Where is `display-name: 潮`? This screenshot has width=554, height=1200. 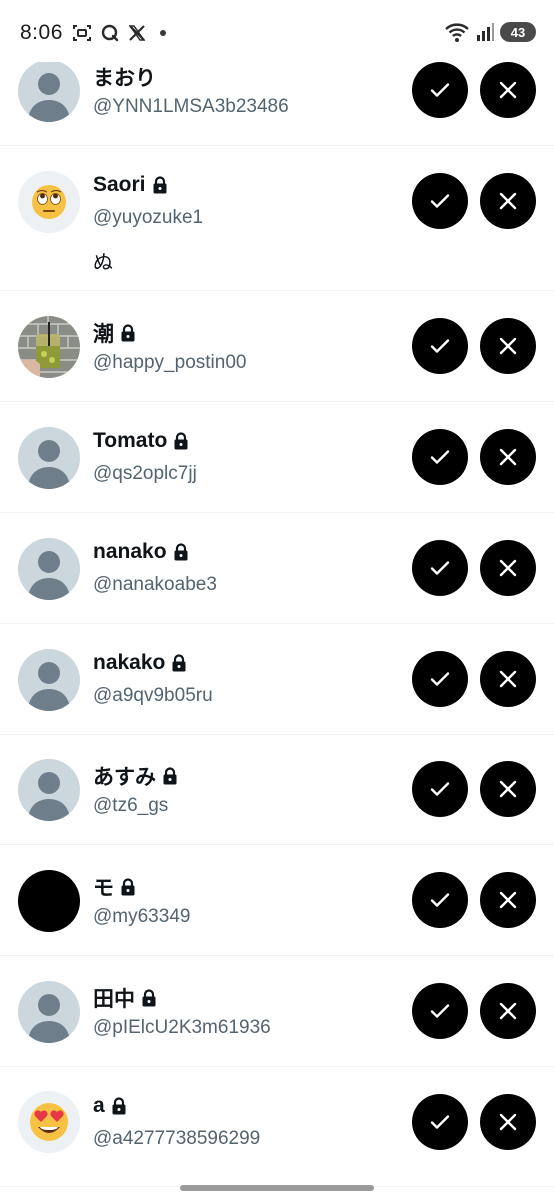 display-name: 潮 is located at coordinates (103, 333).